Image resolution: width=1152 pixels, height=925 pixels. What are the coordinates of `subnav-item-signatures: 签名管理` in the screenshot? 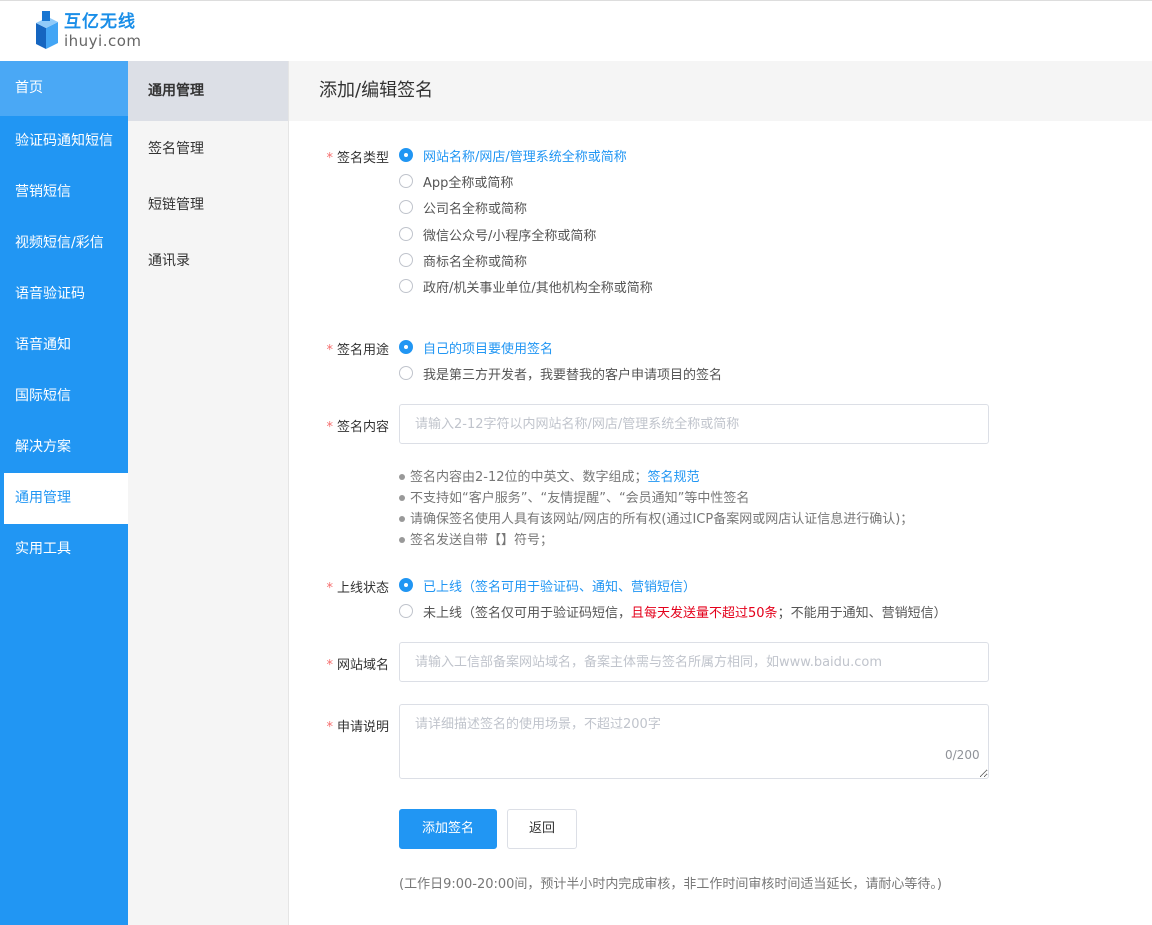 It's located at (208, 149).